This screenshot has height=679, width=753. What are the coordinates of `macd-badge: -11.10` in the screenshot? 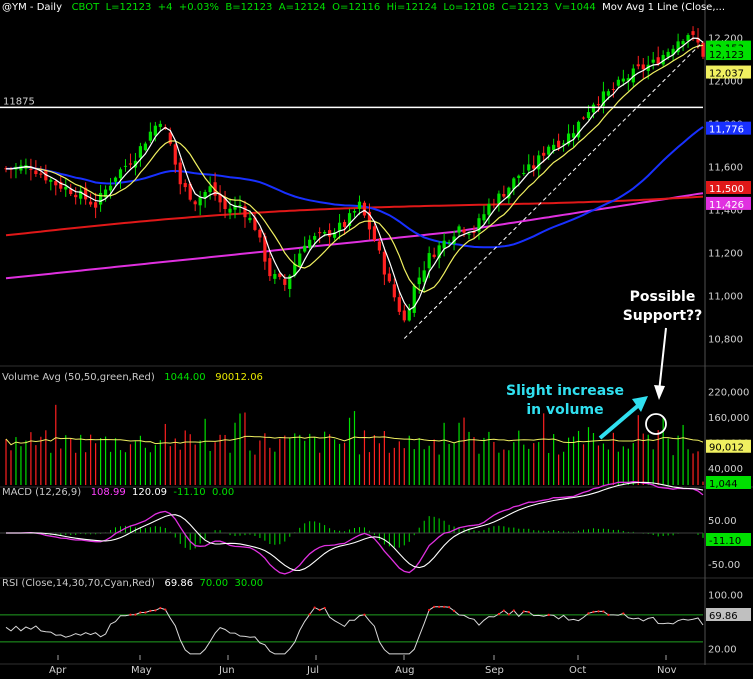 It's located at (728, 540).